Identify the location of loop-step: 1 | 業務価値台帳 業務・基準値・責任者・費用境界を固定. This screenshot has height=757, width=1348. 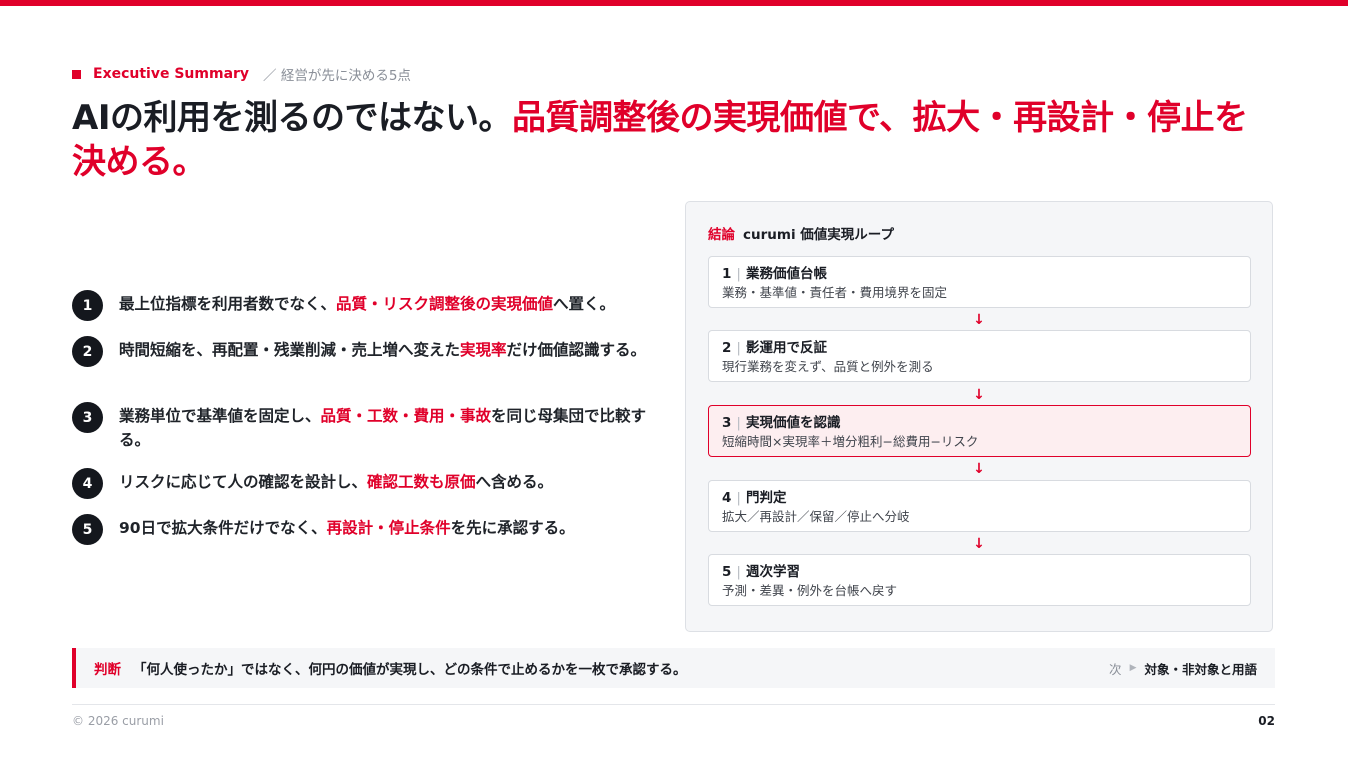
(979, 282).